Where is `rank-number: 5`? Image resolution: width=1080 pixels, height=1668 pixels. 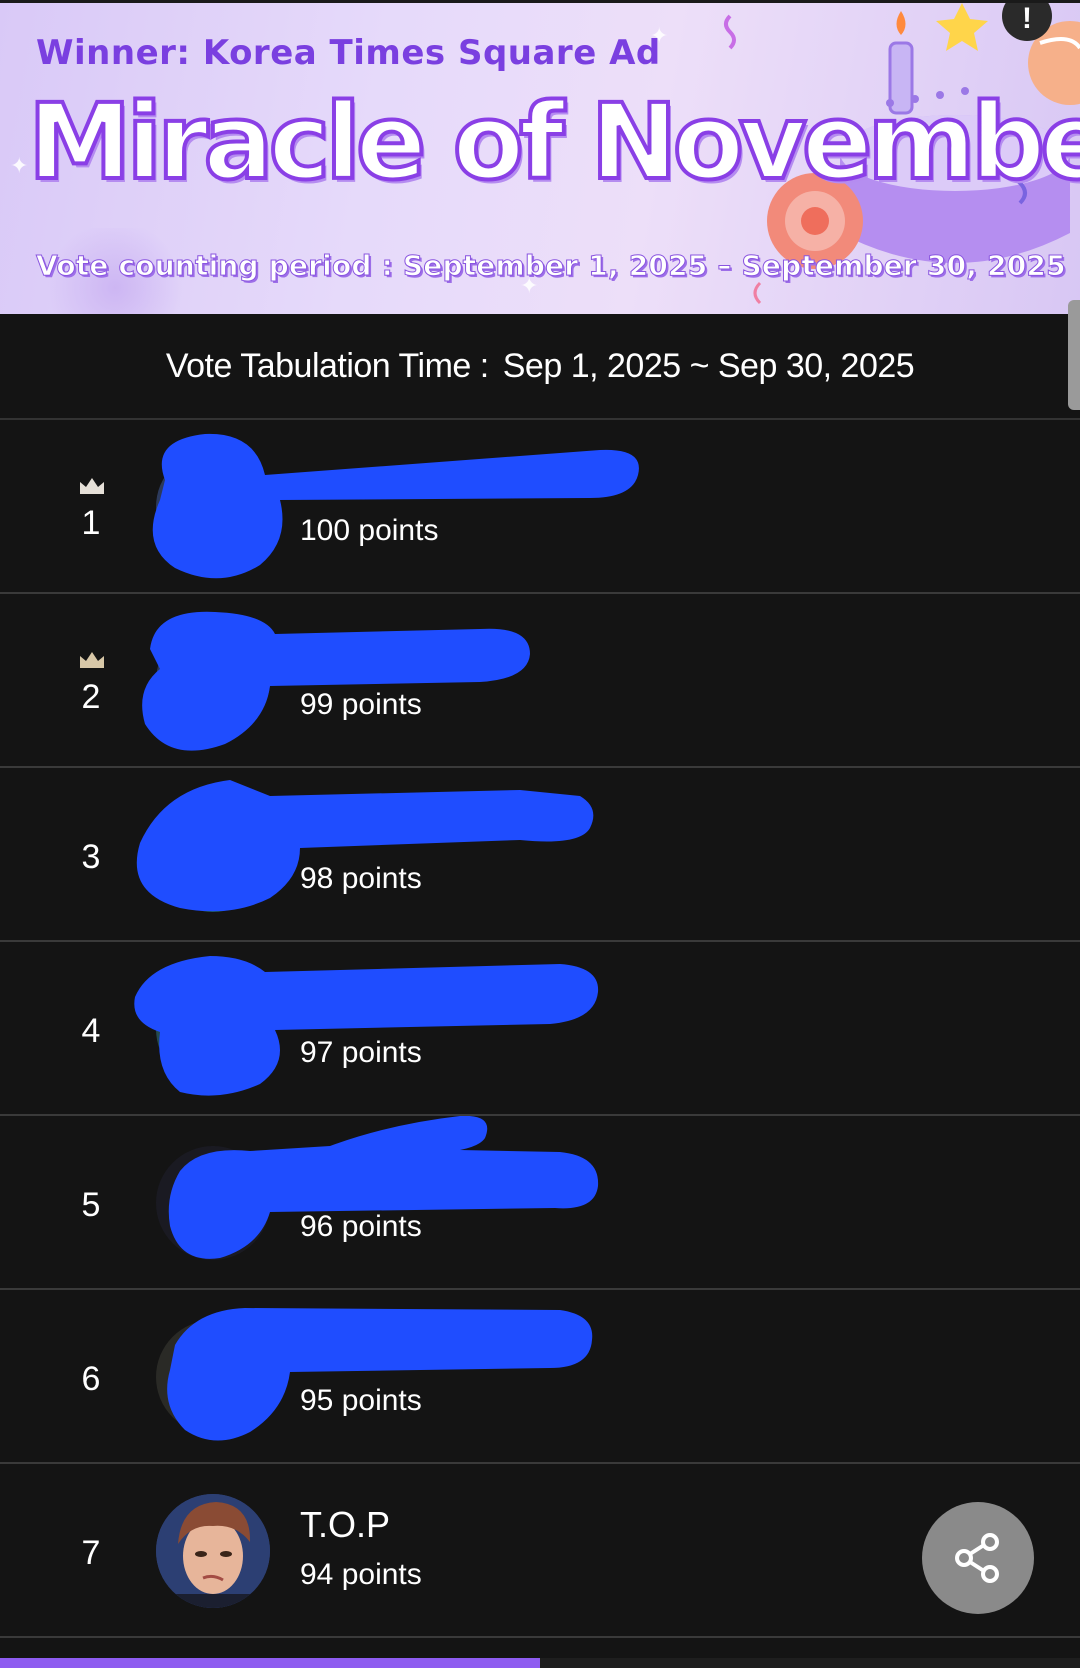 rank-number: 5 is located at coordinates (91, 1205).